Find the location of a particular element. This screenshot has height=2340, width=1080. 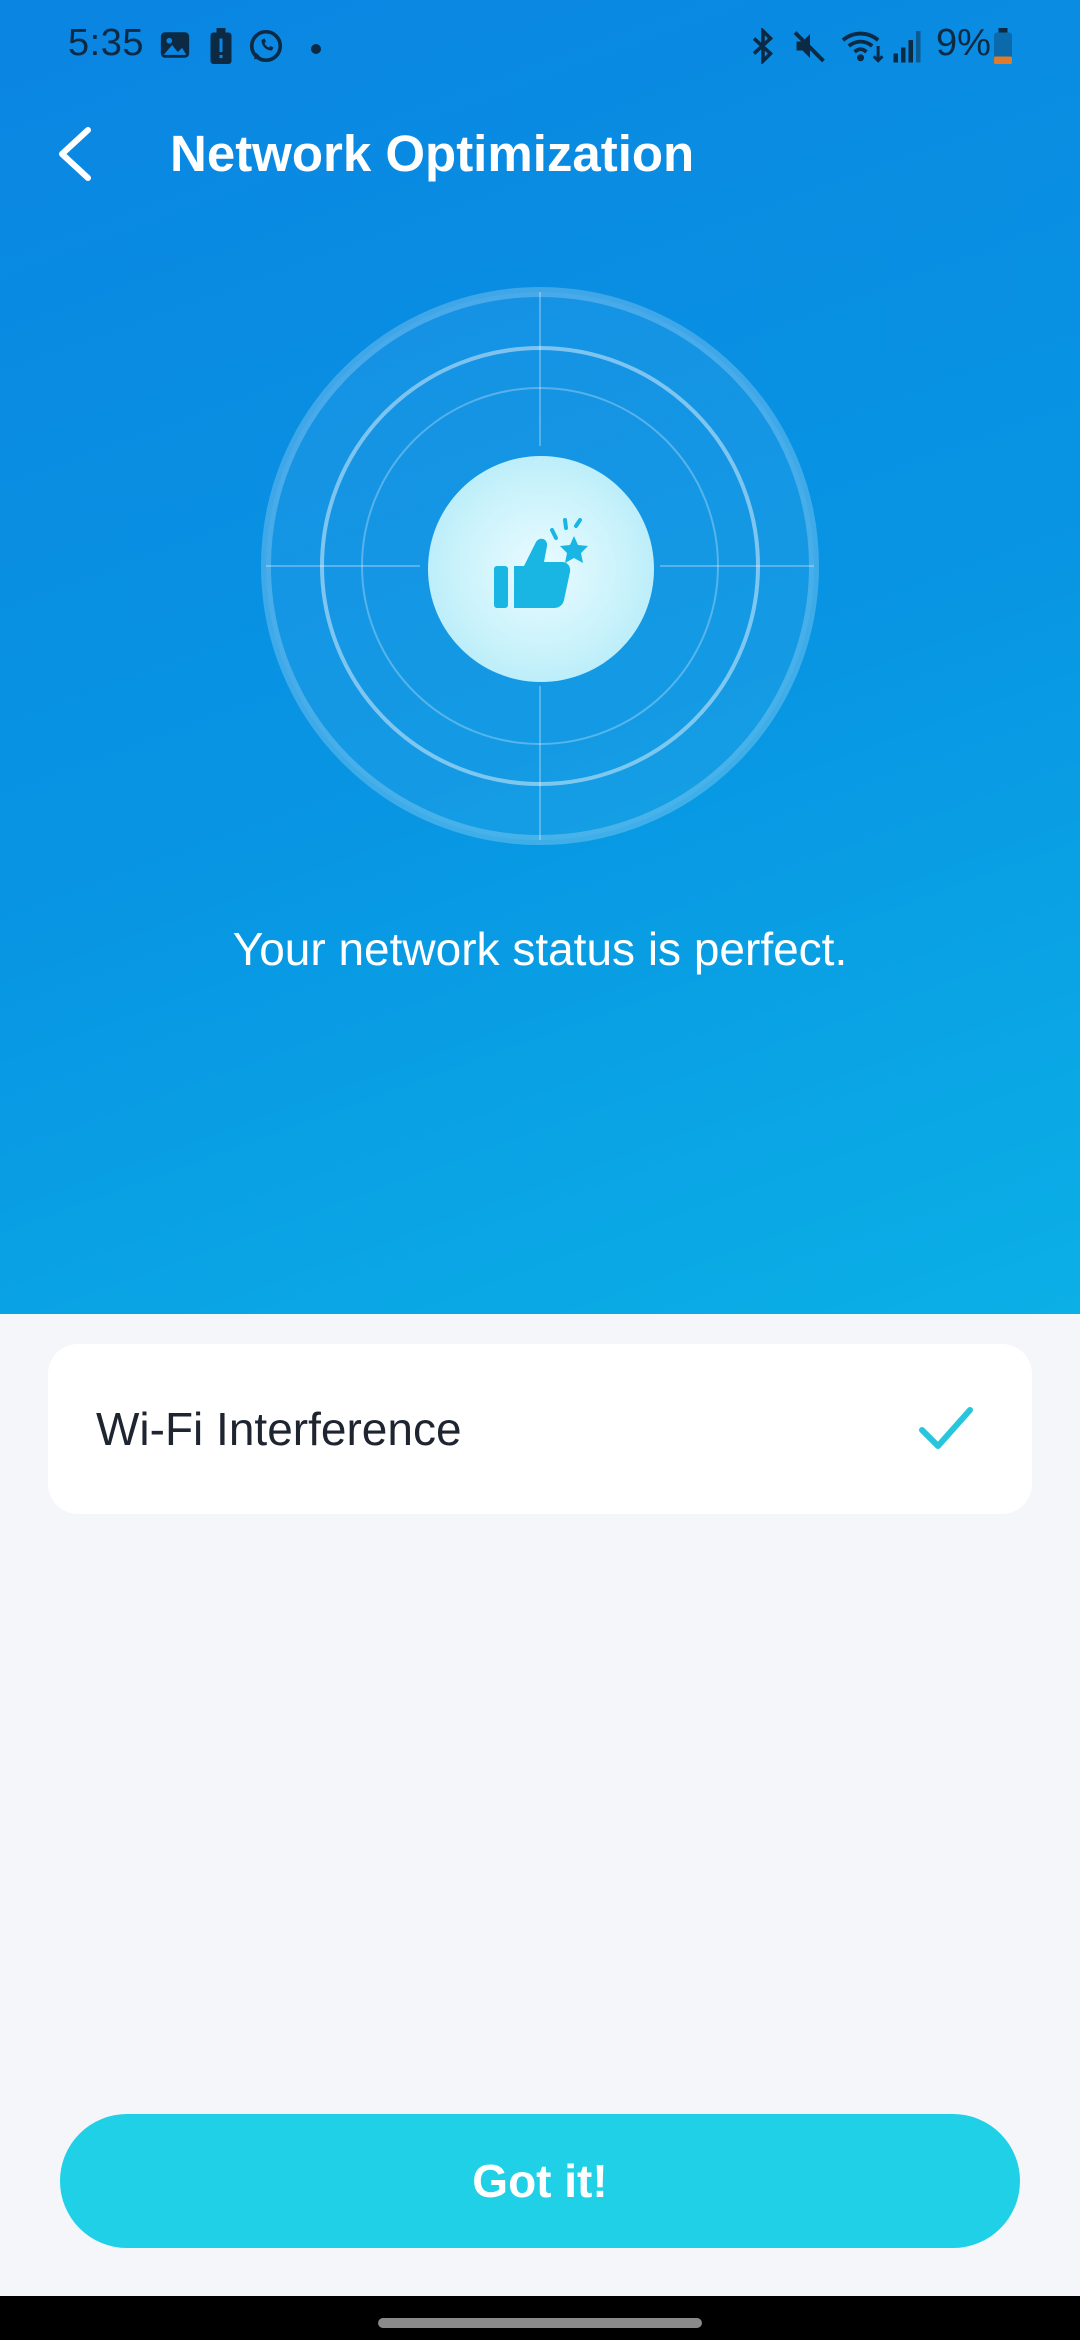

check-item-label: Wi-Fi Interference is located at coordinates (279, 1429).